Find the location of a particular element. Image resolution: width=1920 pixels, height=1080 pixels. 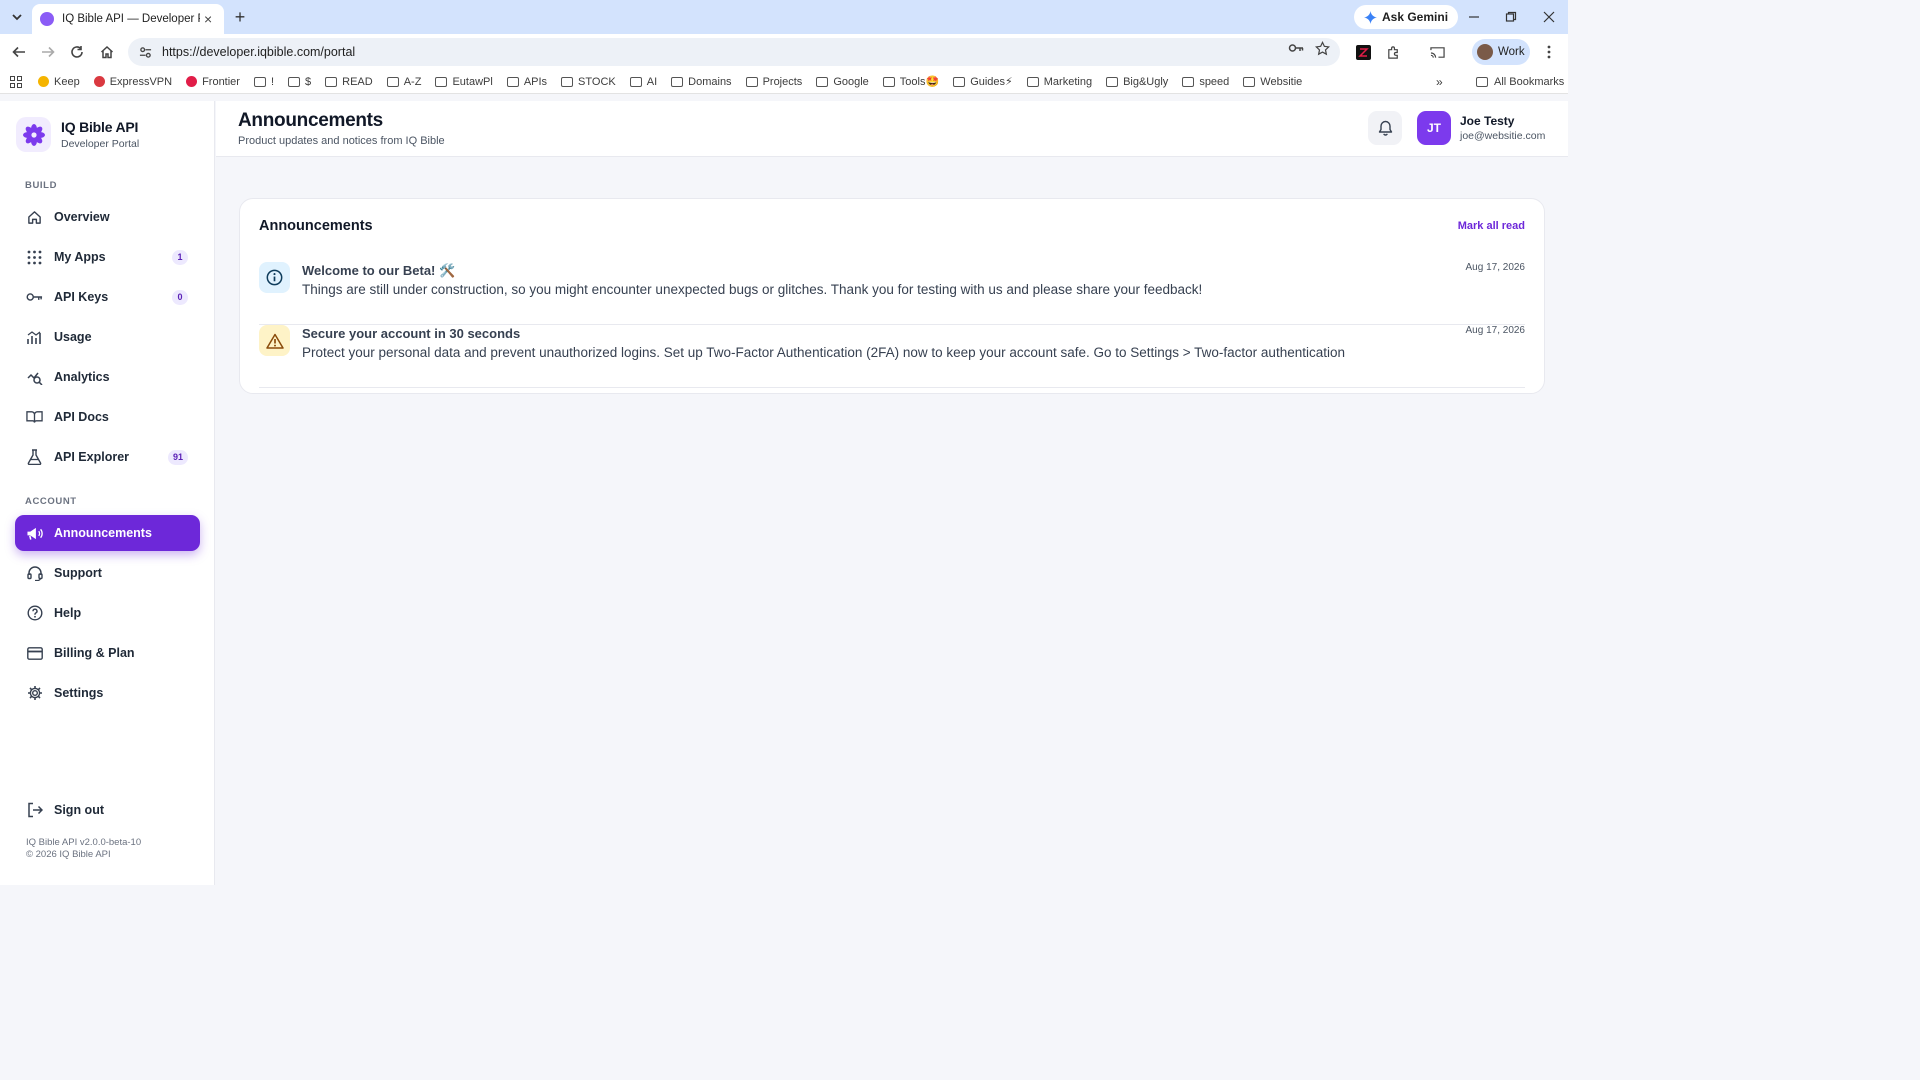

analytics-icon is located at coordinates (34, 377).